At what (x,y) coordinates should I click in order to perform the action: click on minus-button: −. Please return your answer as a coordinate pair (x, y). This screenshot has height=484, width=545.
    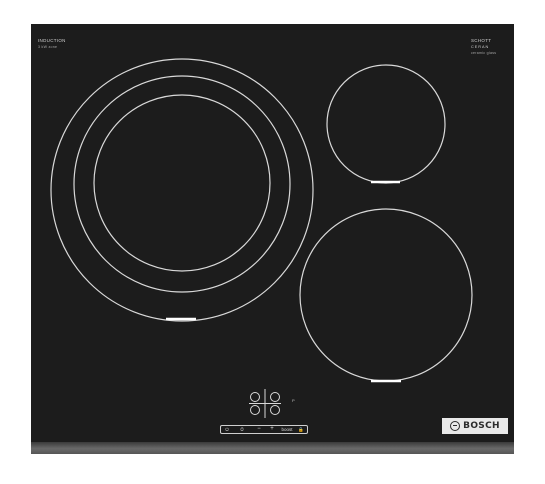
    Looking at the image, I should click on (259, 429).